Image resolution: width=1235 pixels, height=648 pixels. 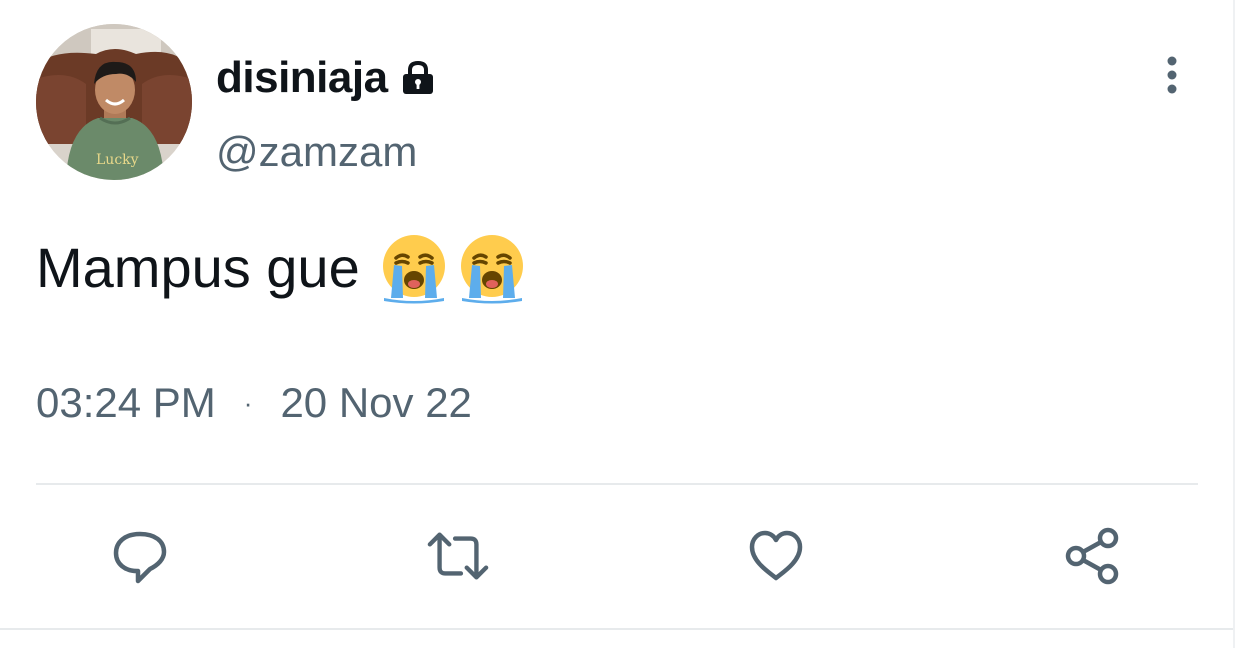 I want to click on user-handle: @zamzam, so click(x=316, y=152).